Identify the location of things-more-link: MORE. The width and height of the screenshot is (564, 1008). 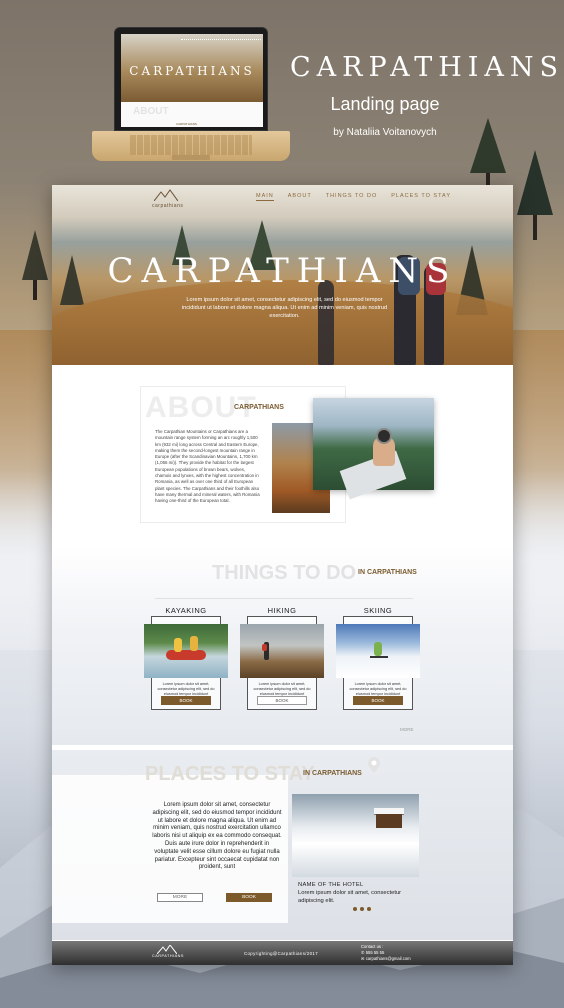
(407, 729).